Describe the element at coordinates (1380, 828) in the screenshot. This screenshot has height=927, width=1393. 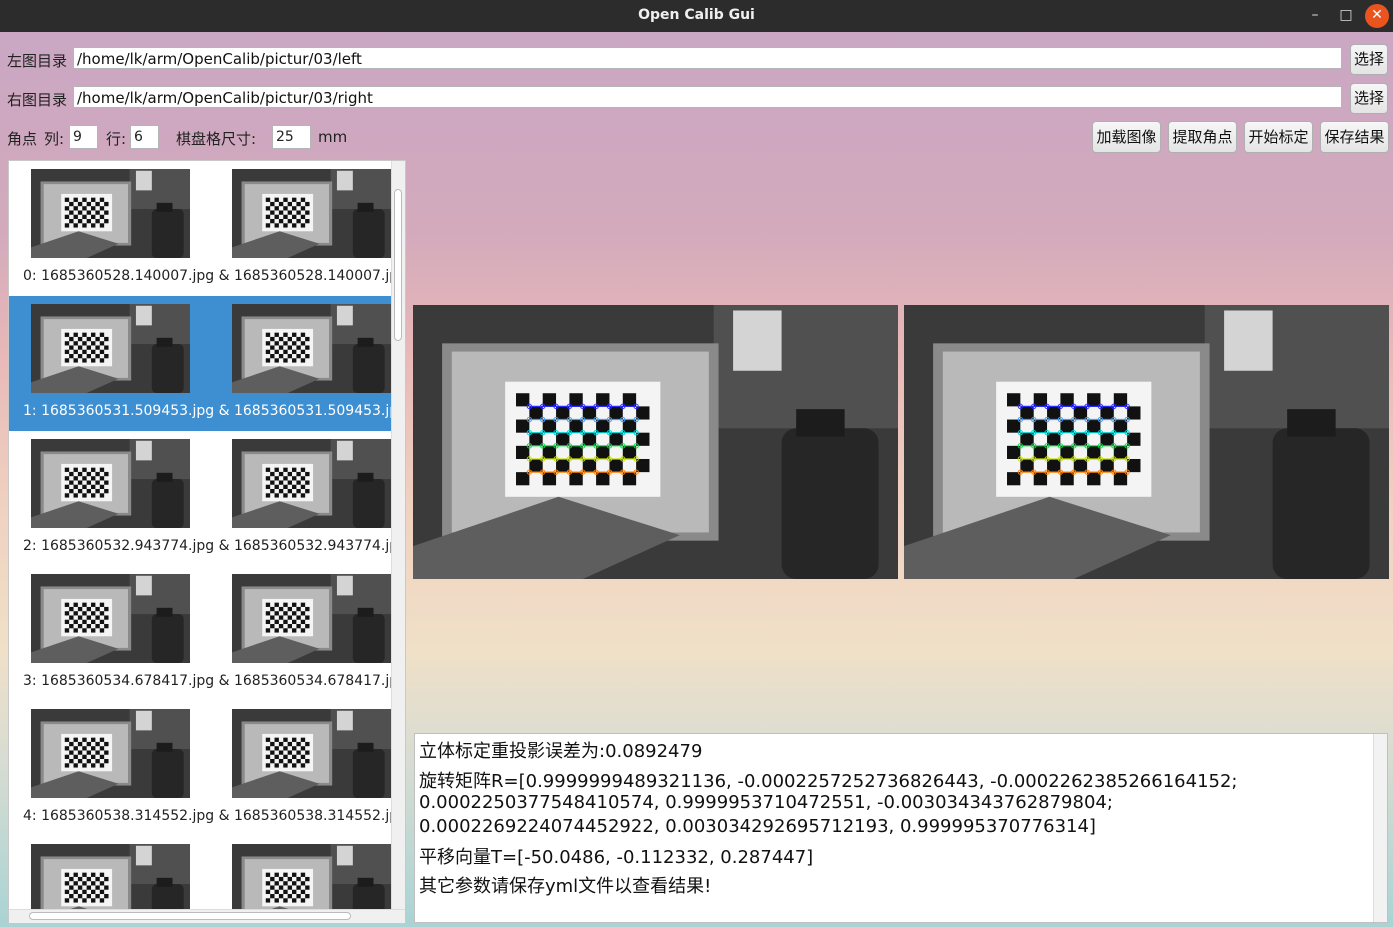
I see `output-scrollbar` at that location.